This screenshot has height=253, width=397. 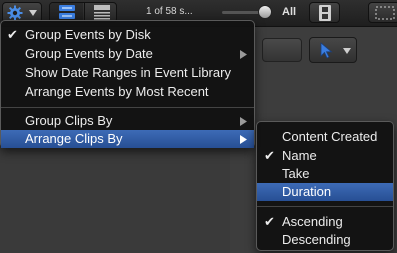 I want to click on submenu-item-content-created: Content Created, so click(x=325, y=137).